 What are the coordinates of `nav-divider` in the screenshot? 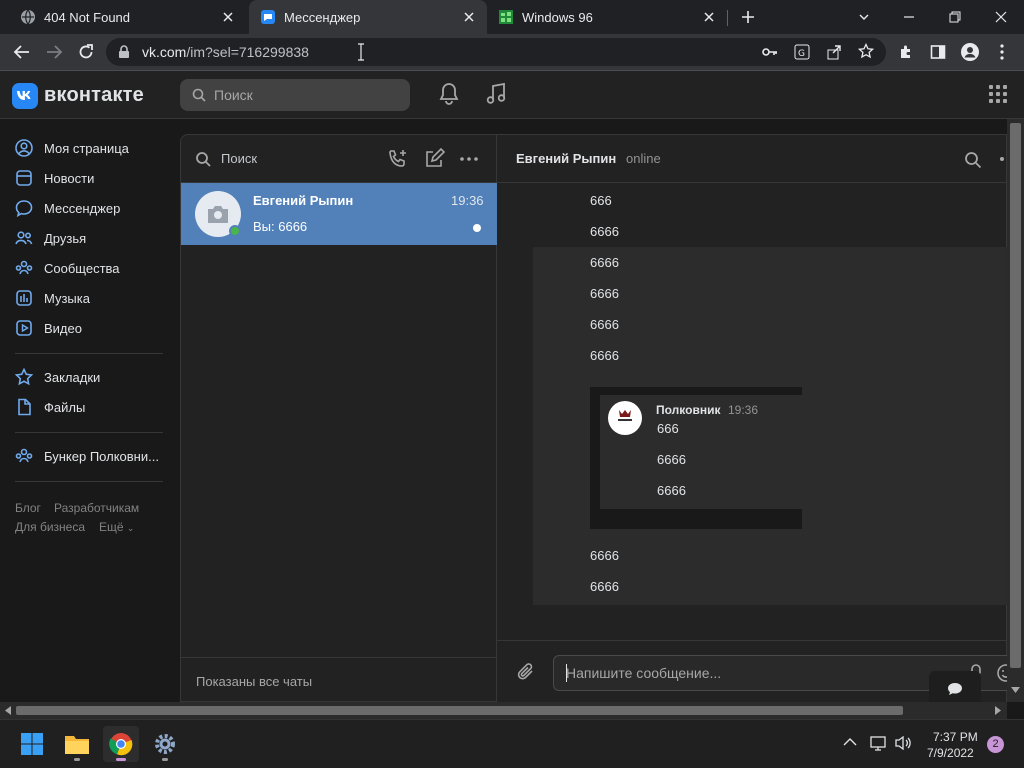 It's located at (89, 481).